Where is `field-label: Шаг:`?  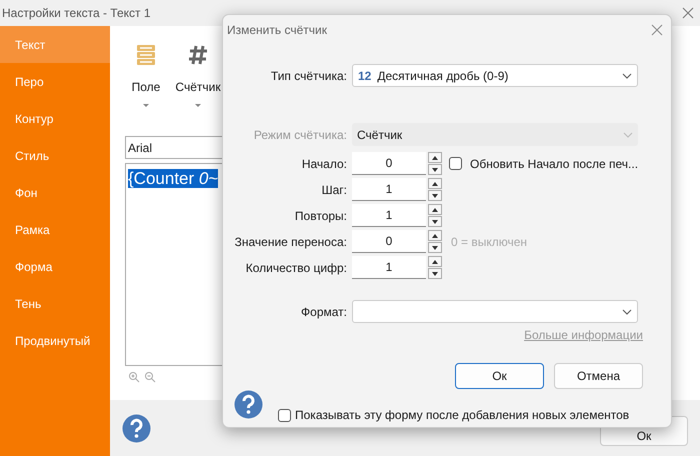
field-label: Шаг: is located at coordinates (334, 190).